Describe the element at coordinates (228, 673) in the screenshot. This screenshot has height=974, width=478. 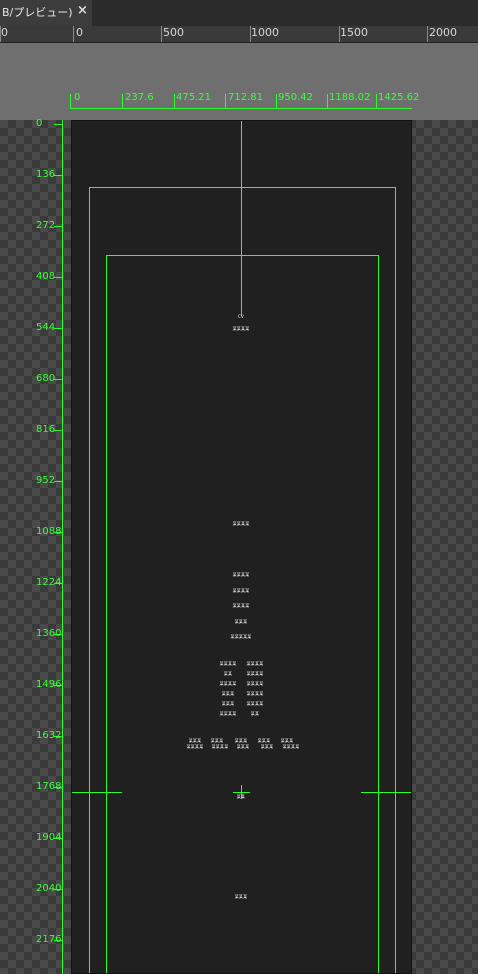
I see `credit-pair-left: 某某` at that location.